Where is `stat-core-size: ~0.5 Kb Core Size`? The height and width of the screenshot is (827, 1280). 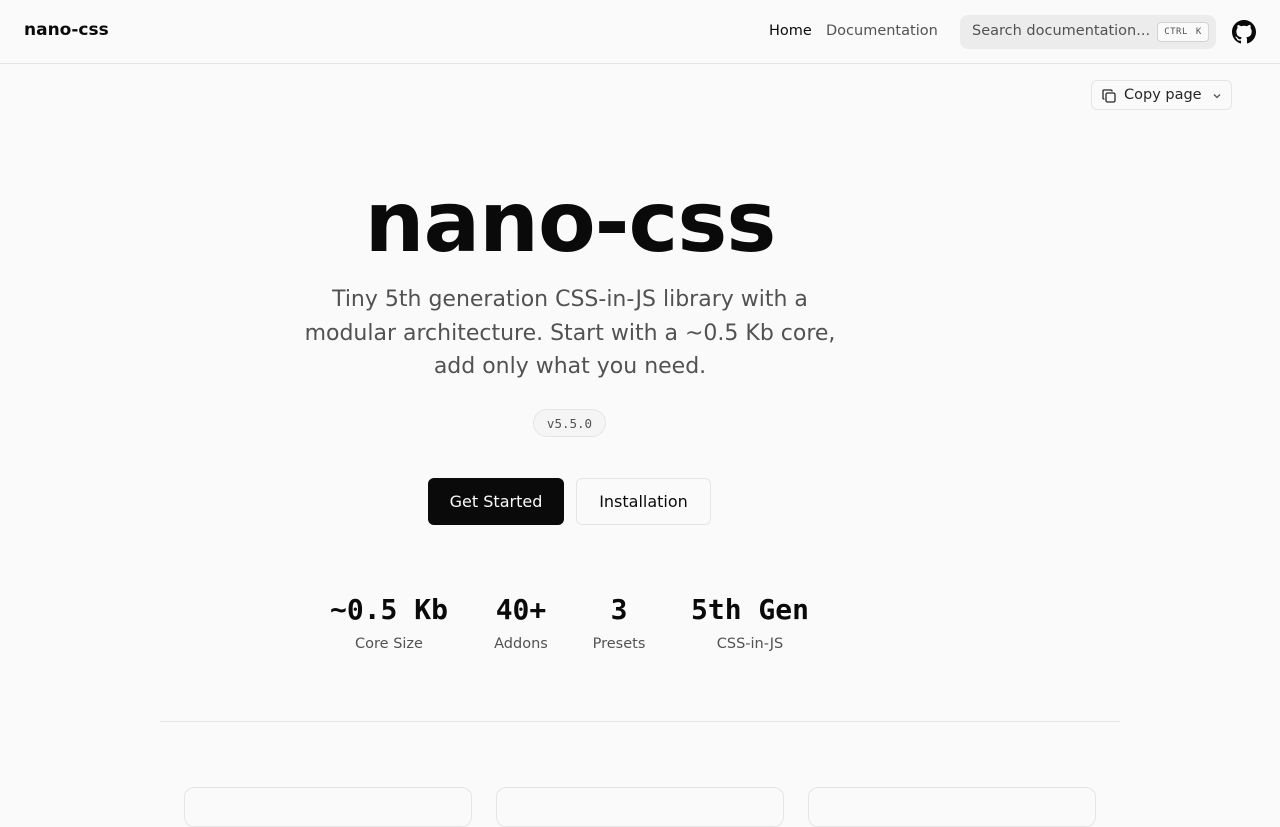 stat-core-size: ~0.5 Kb Core Size is located at coordinates (389, 621).